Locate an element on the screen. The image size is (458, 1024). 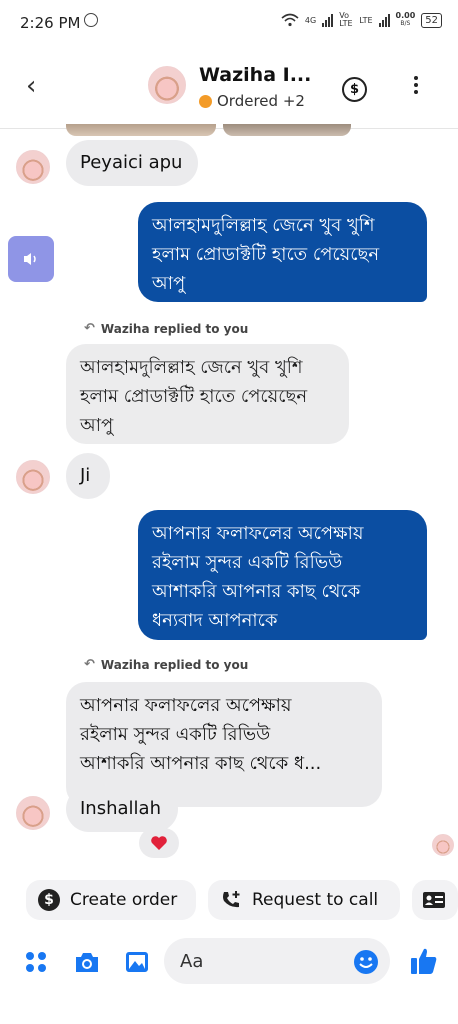
request-call-button: Request to call is located at coordinates (304, 900).